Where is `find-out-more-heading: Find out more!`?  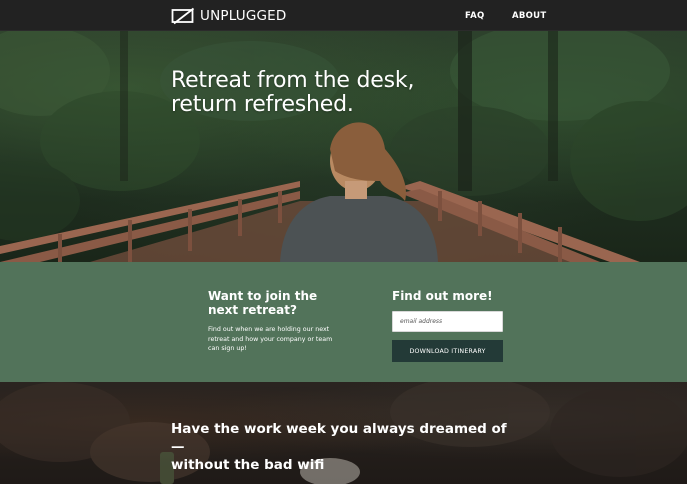
find-out-more-heading: Find out more! is located at coordinates (442, 296).